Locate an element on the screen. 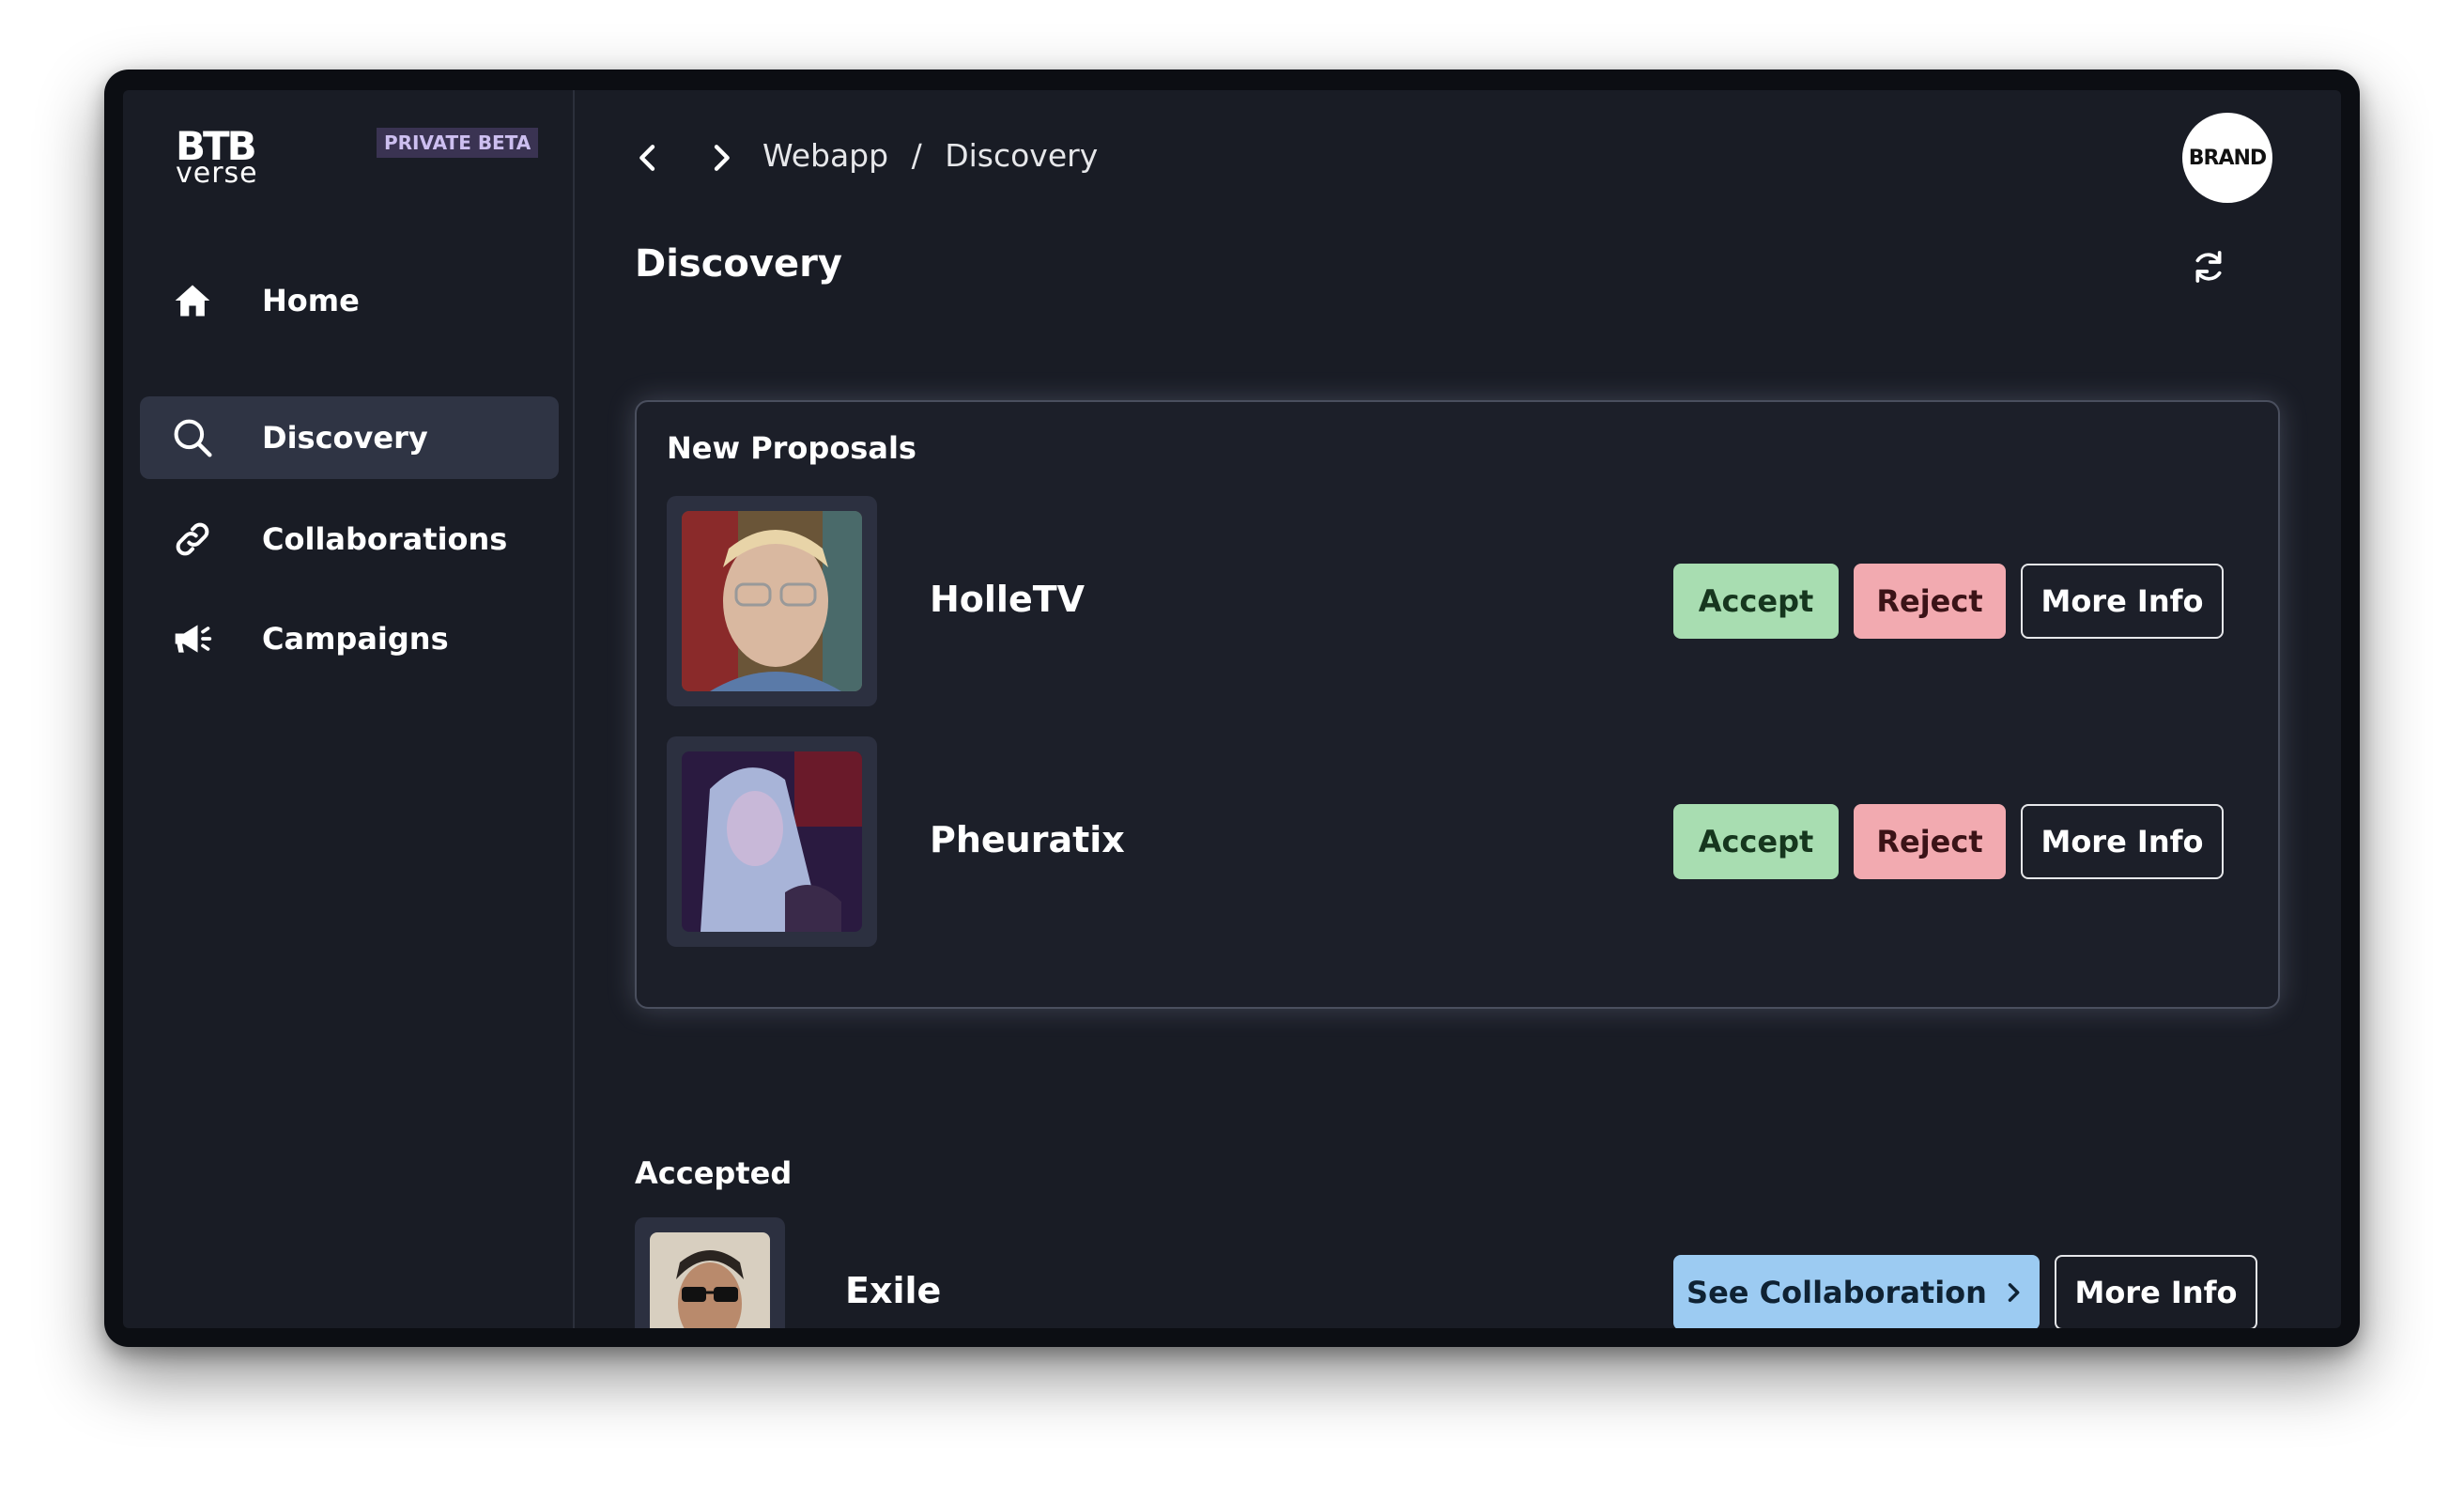 This screenshot has width=2464, height=1486. refresh-icon is located at coordinates (2208, 267).